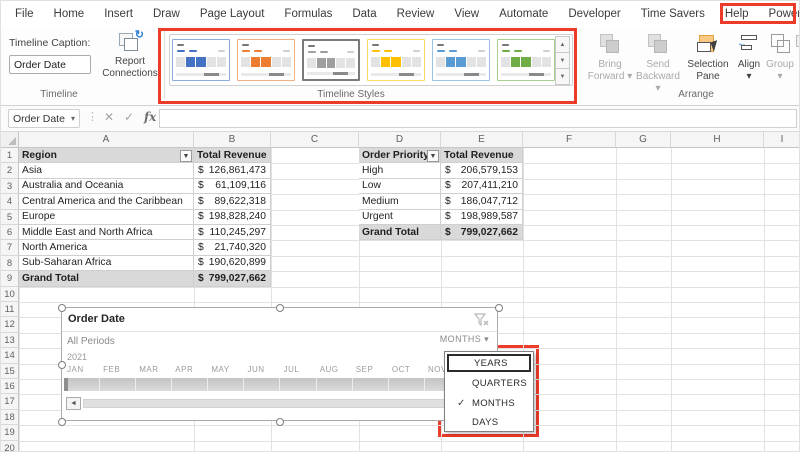 The width and height of the screenshot is (800, 452). I want to click on tab-developer: Developer, so click(594, 14).